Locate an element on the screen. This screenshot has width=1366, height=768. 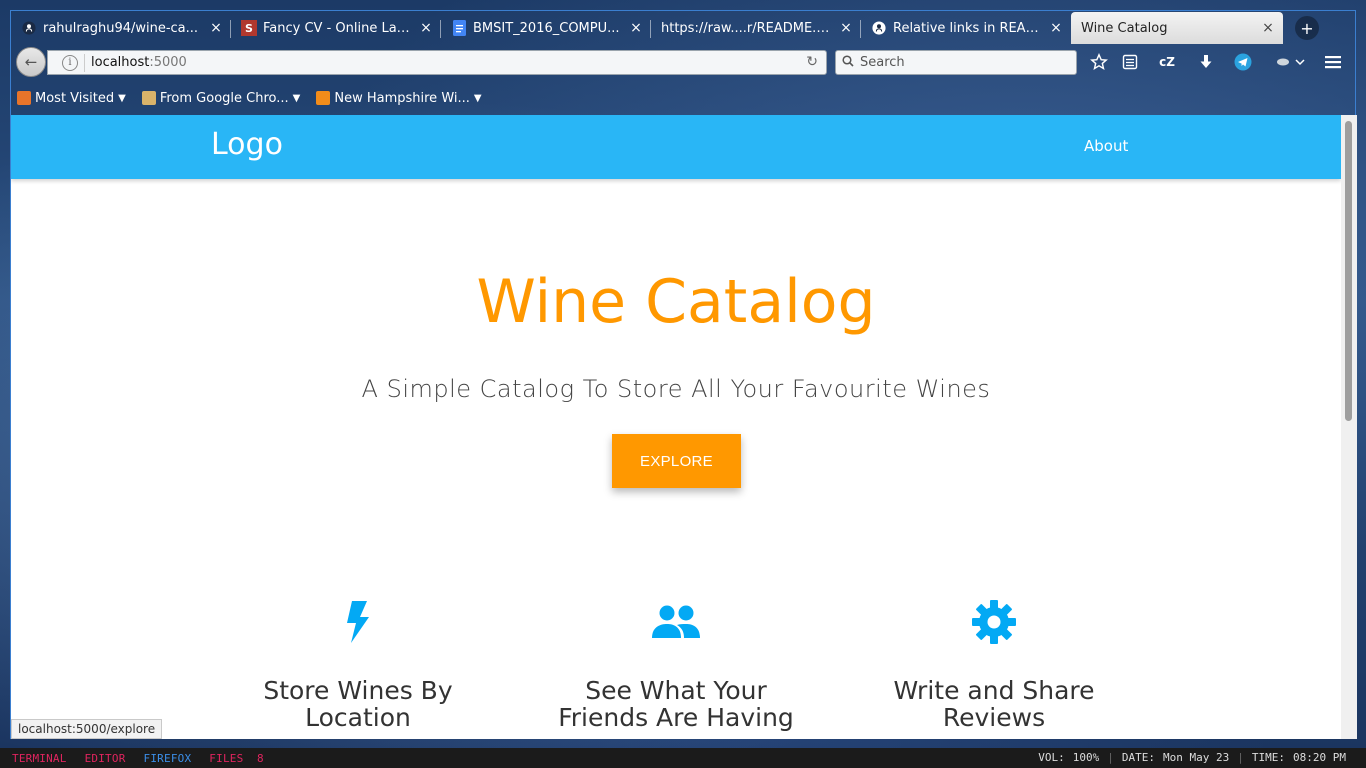
bookmark-from-google-chrome: From Google Chro... ▼ is located at coordinates (221, 98).